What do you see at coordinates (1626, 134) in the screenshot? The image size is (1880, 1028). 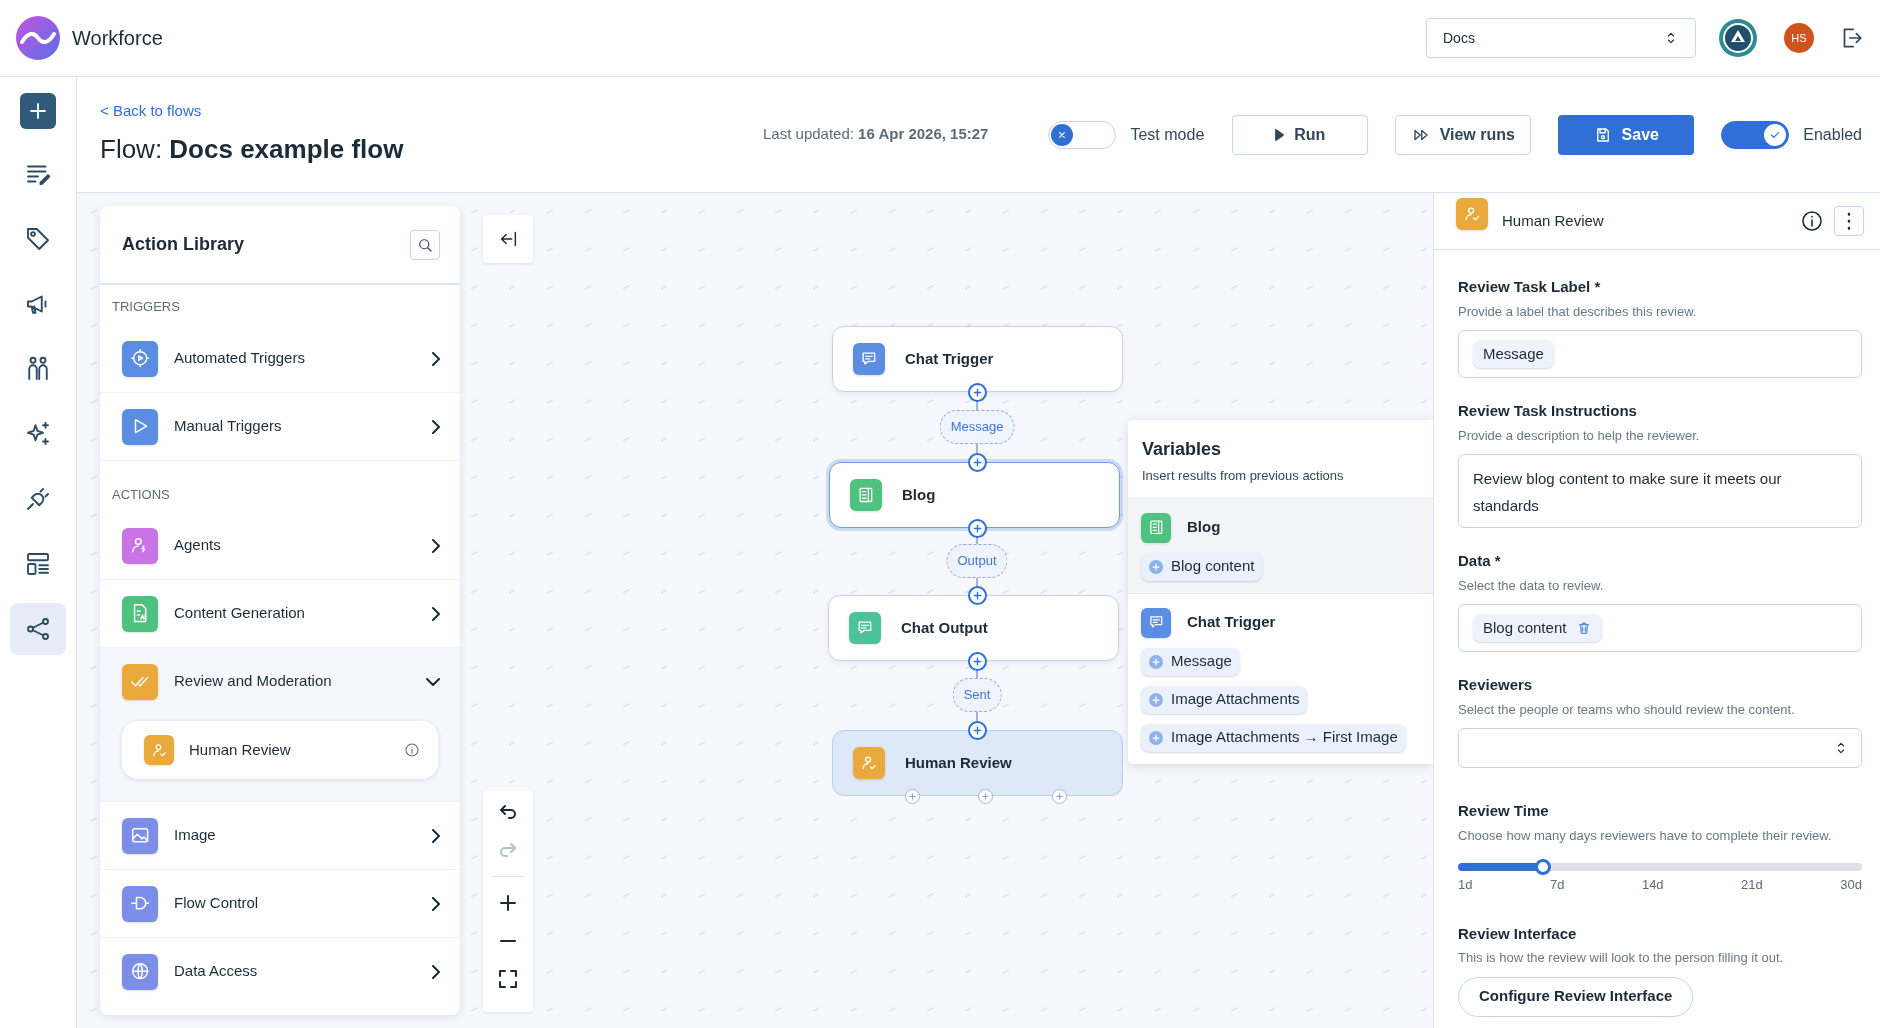 I see `save-button: Save` at bounding box center [1626, 134].